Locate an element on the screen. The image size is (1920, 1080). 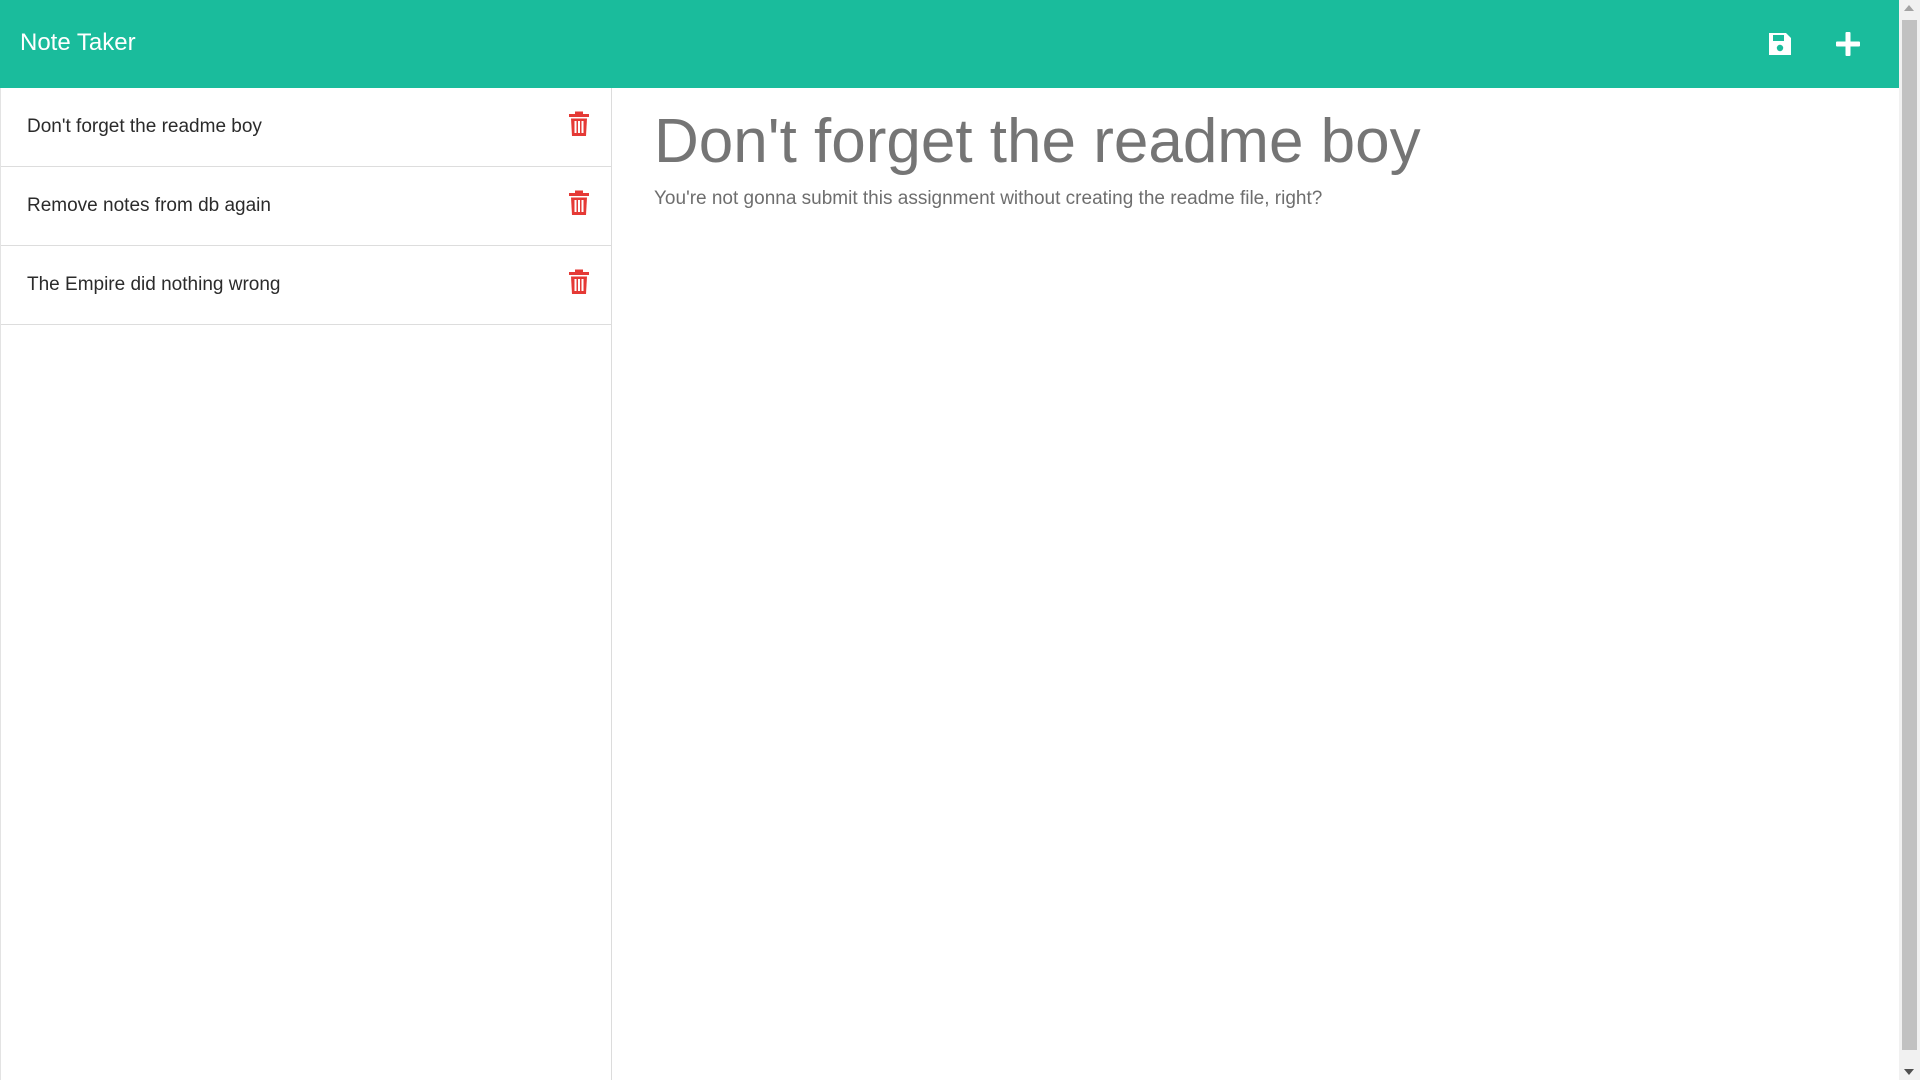
new-note-button is located at coordinates (1848, 44).